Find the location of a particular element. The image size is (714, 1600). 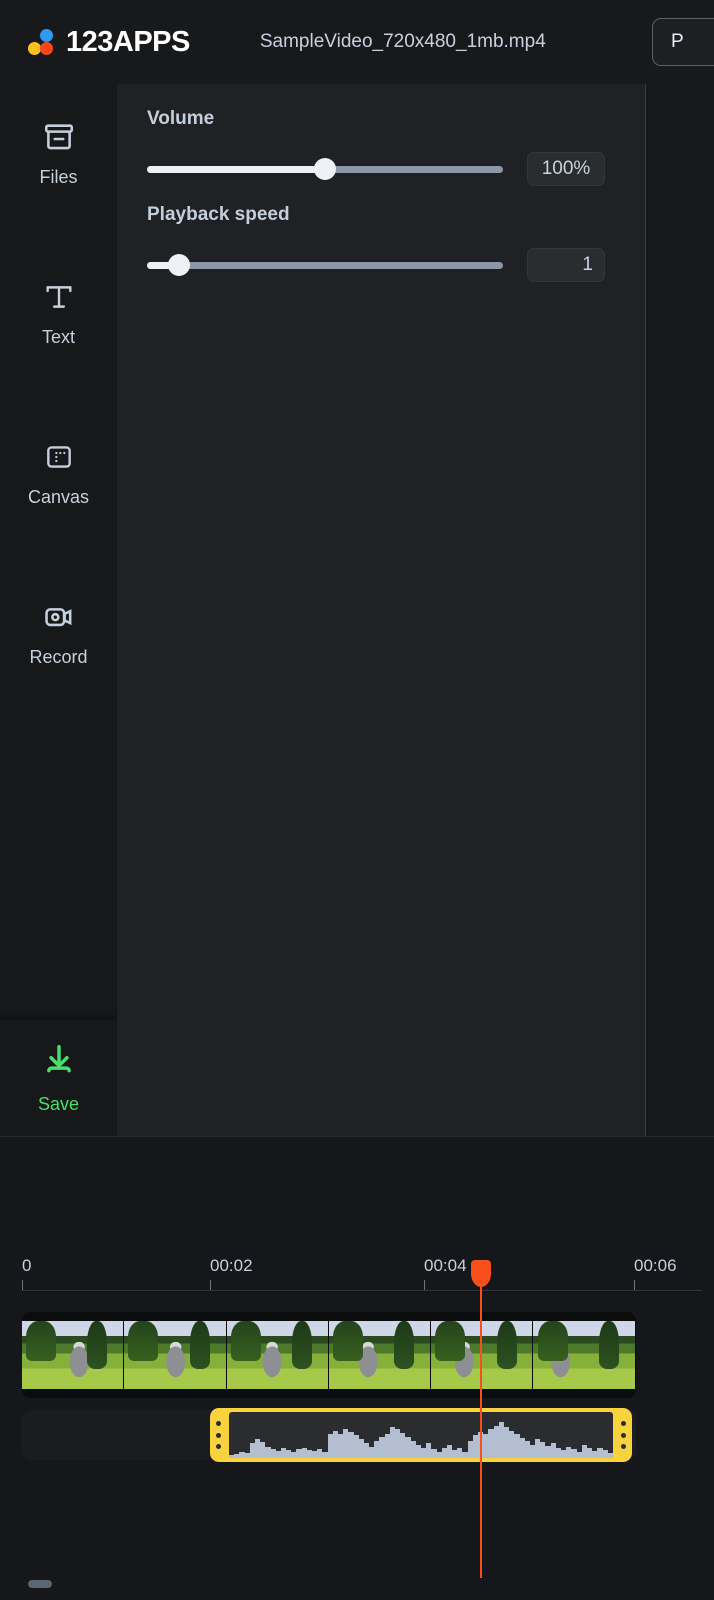

video-track is located at coordinates (329, 1355).